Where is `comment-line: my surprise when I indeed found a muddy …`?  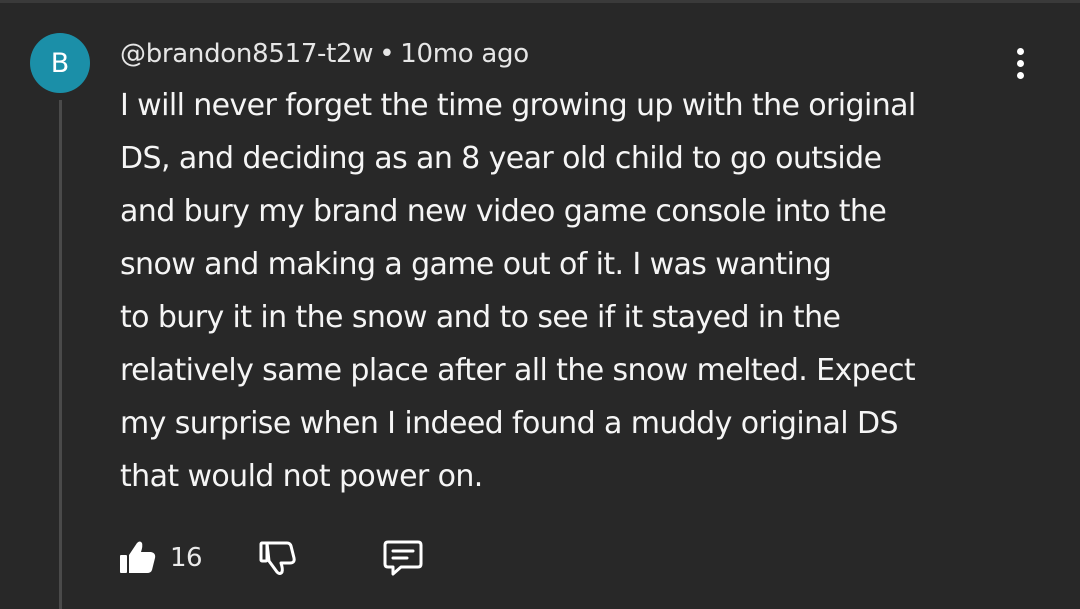
comment-line: my surprise when I indeed found a muddy … is located at coordinates (509, 423).